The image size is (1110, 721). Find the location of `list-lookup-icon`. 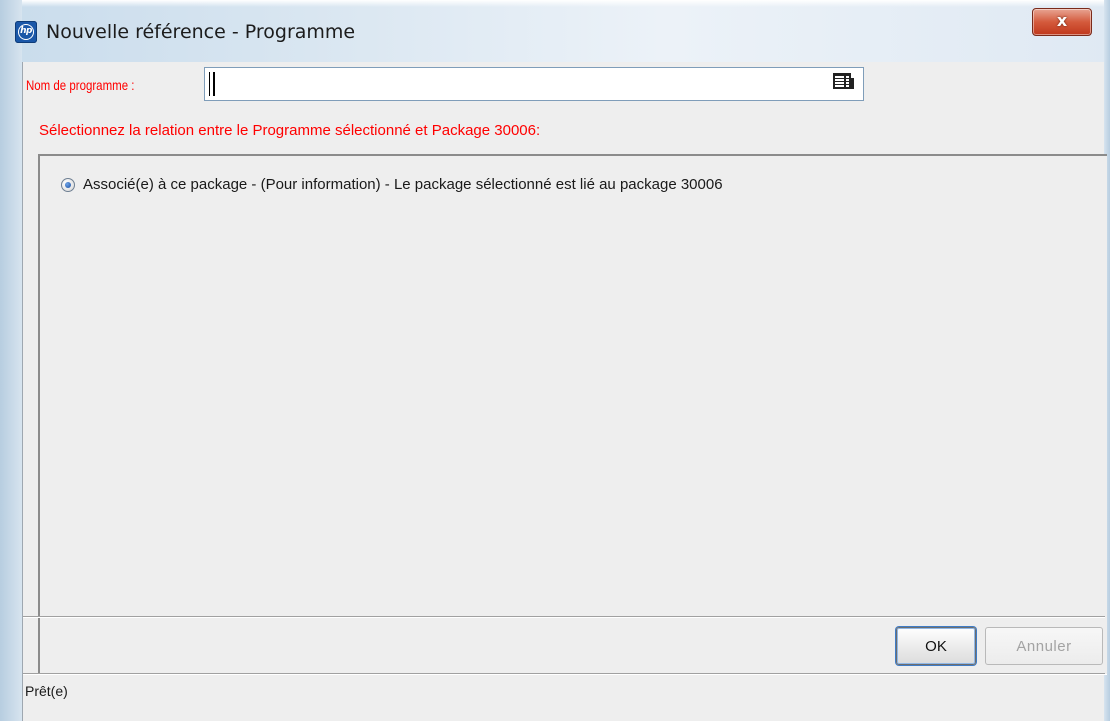

list-lookup-icon is located at coordinates (843, 81).